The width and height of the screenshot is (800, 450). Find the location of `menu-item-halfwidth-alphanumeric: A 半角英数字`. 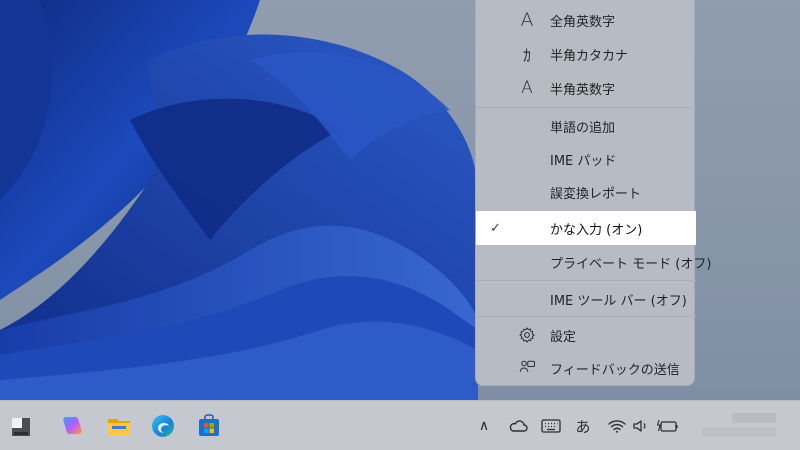

menu-item-halfwidth-alphanumeric: A 半角英数字 is located at coordinates (586, 88).